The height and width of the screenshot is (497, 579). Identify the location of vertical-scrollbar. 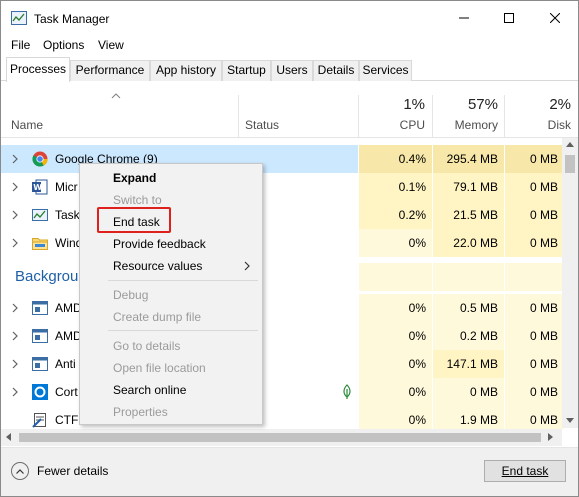
(570, 283).